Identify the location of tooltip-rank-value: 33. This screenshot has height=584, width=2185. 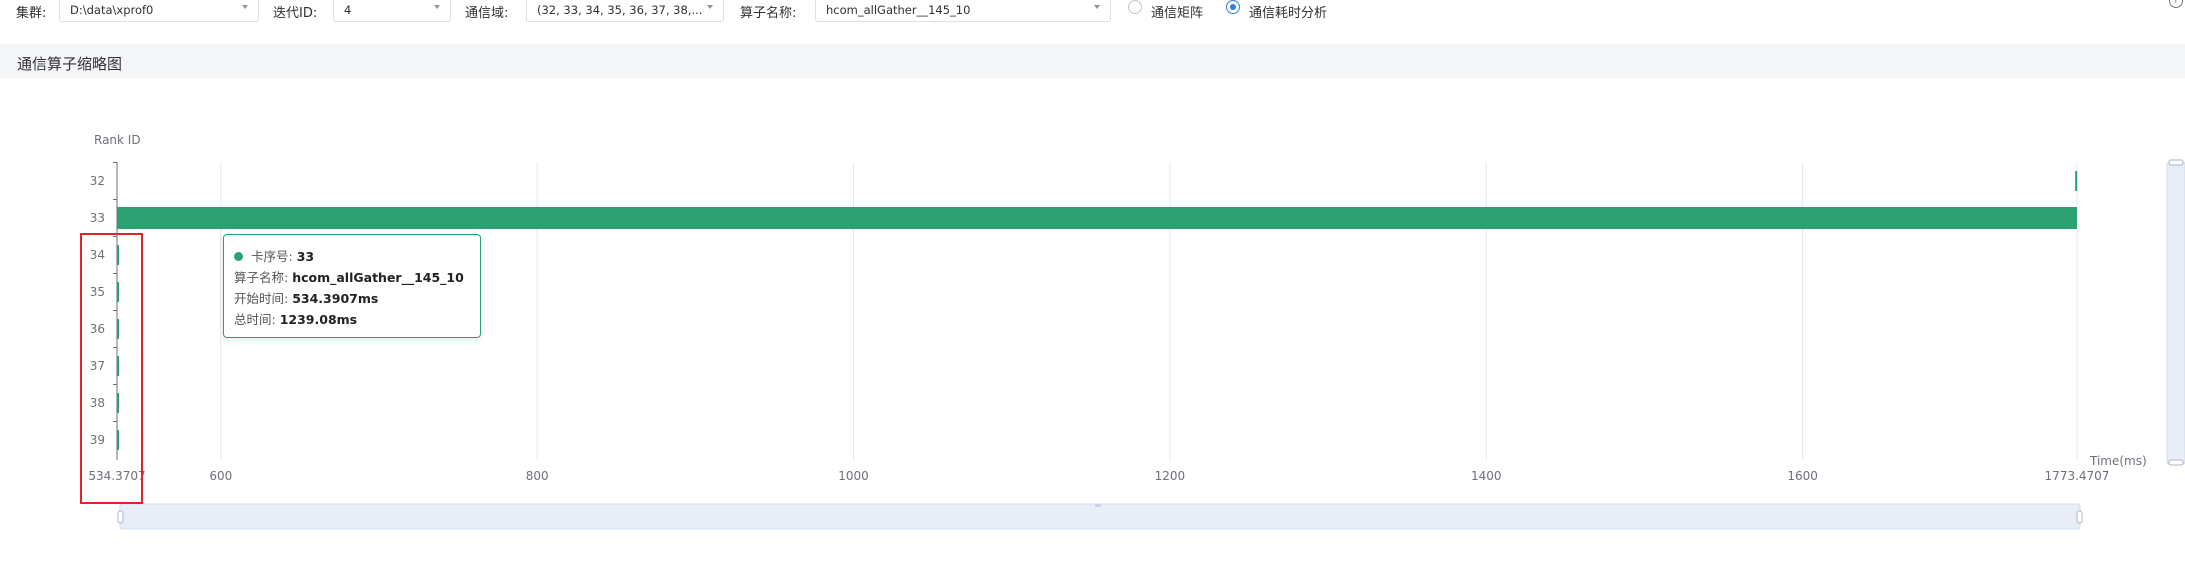
(305, 256).